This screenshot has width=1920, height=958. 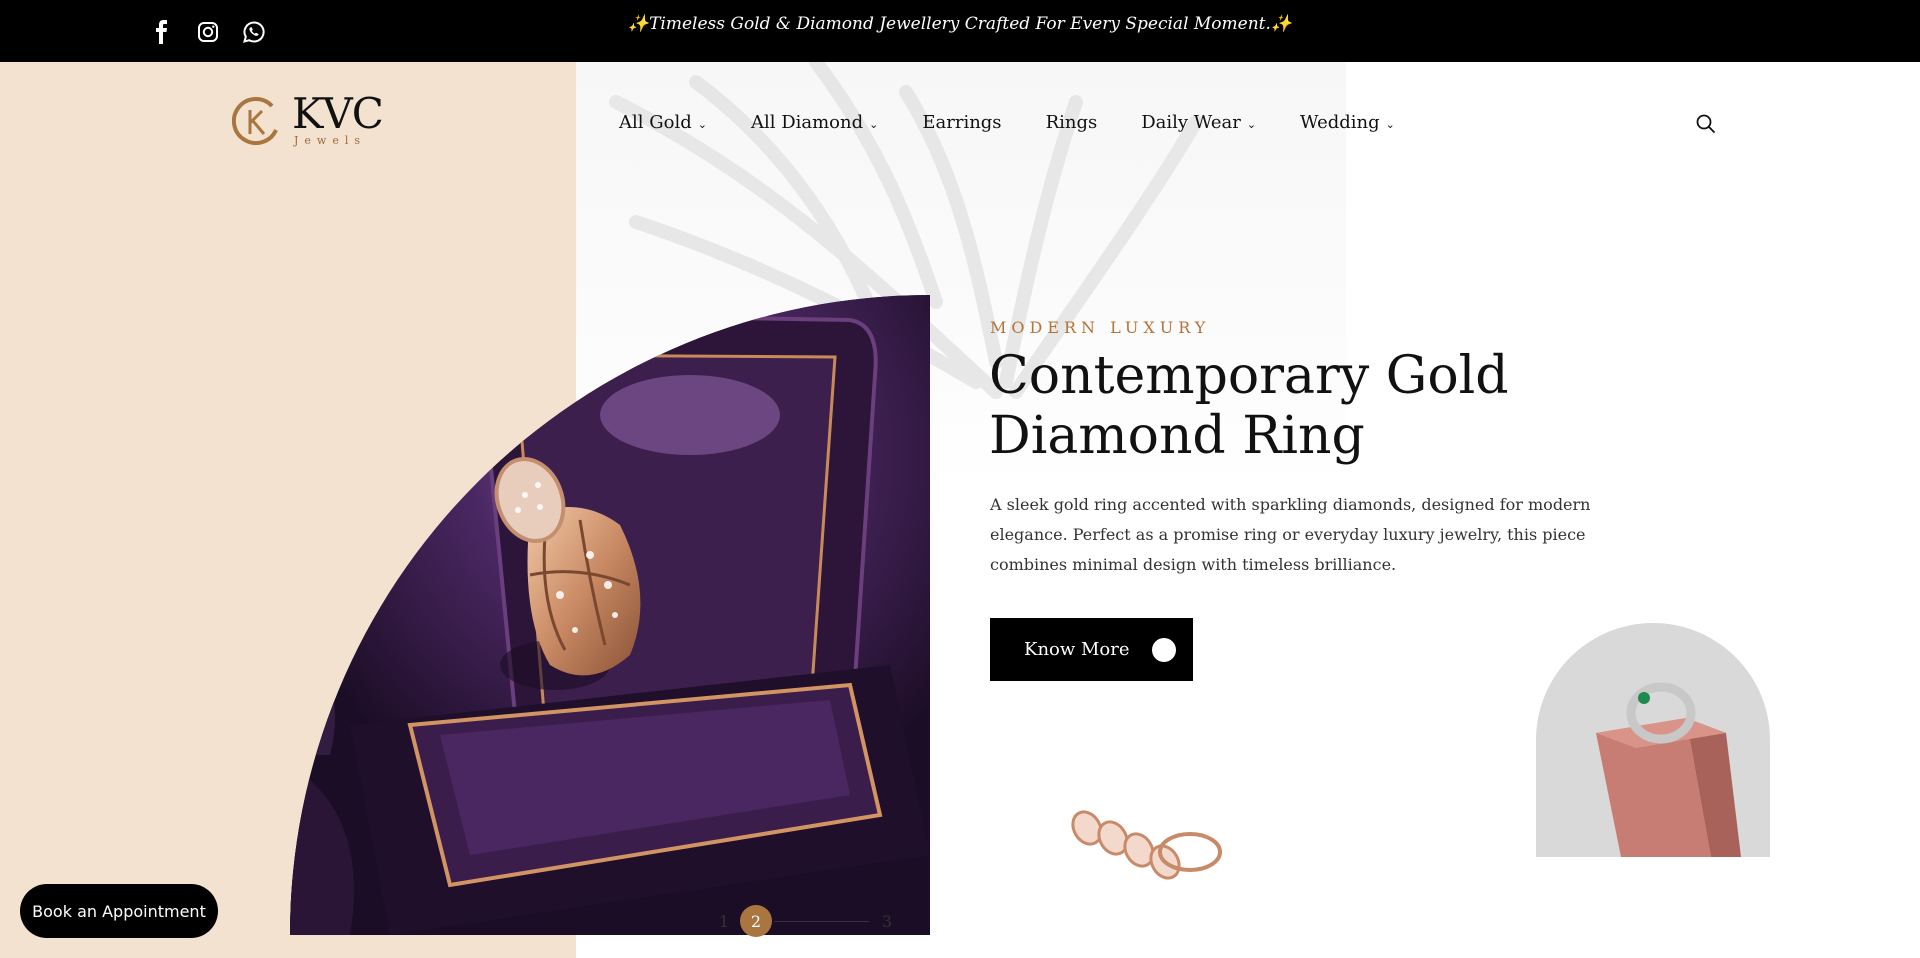 I want to click on search-icon, so click(x=1706, y=124).